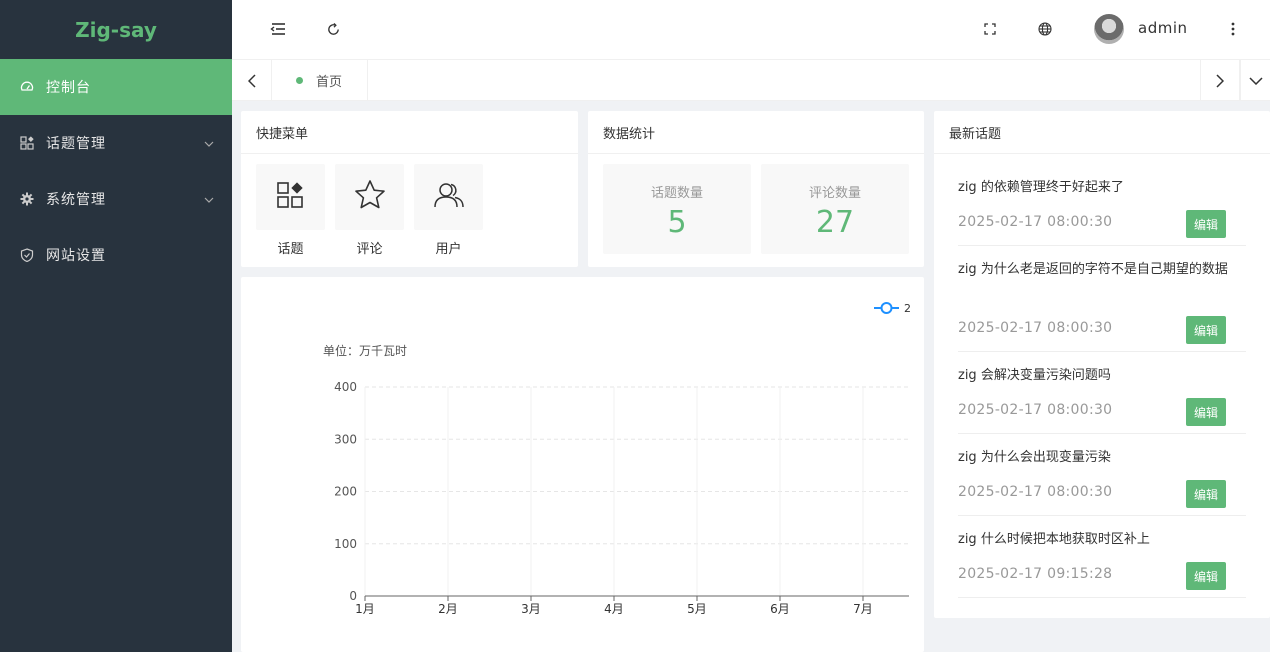 Image resolution: width=1270 pixels, height=652 pixels. What do you see at coordinates (68, 88) in the screenshot?
I see `sidebar-item-label: 控制台` at bounding box center [68, 88].